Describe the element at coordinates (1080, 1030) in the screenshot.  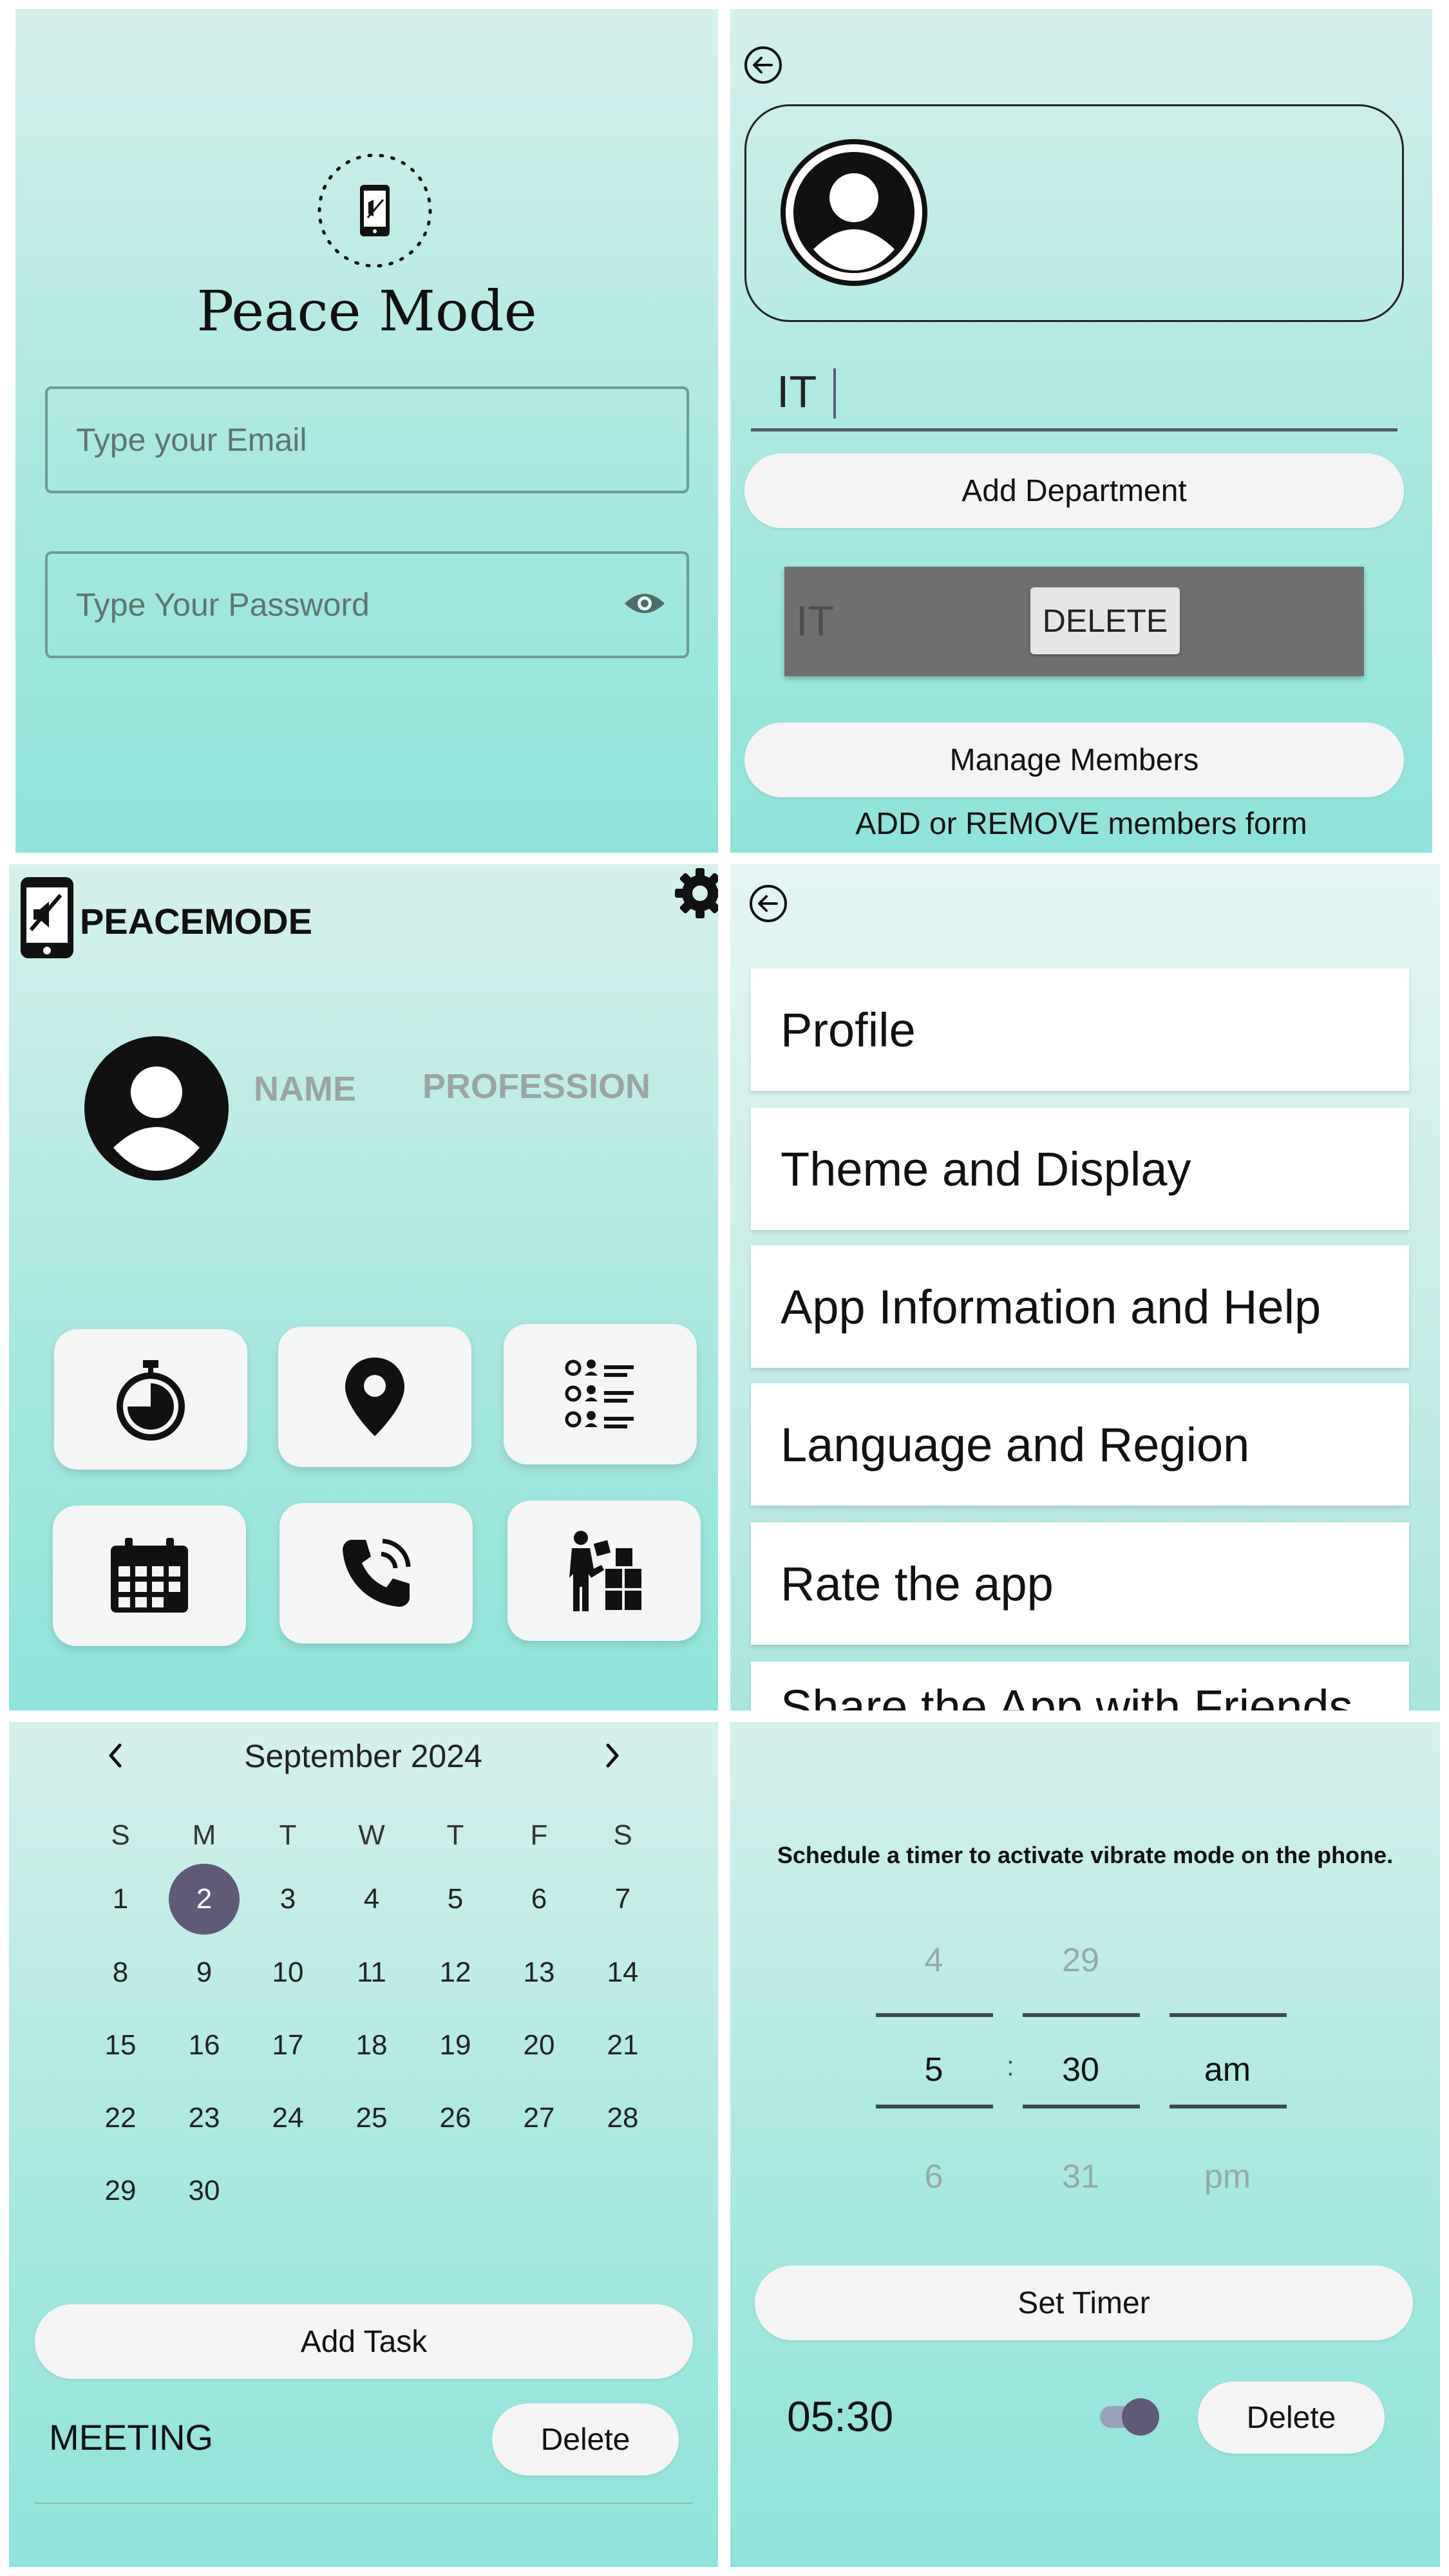
I see `settings-item-profile: Profile` at that location.